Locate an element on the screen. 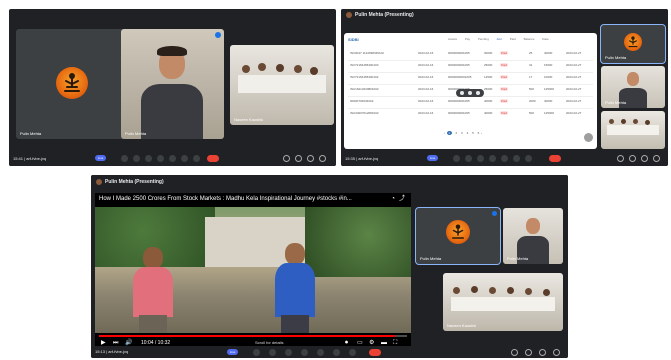 This screenshot has height=360, width=671. prev-page-icon: ‹ is located at coordinates (445, 133).